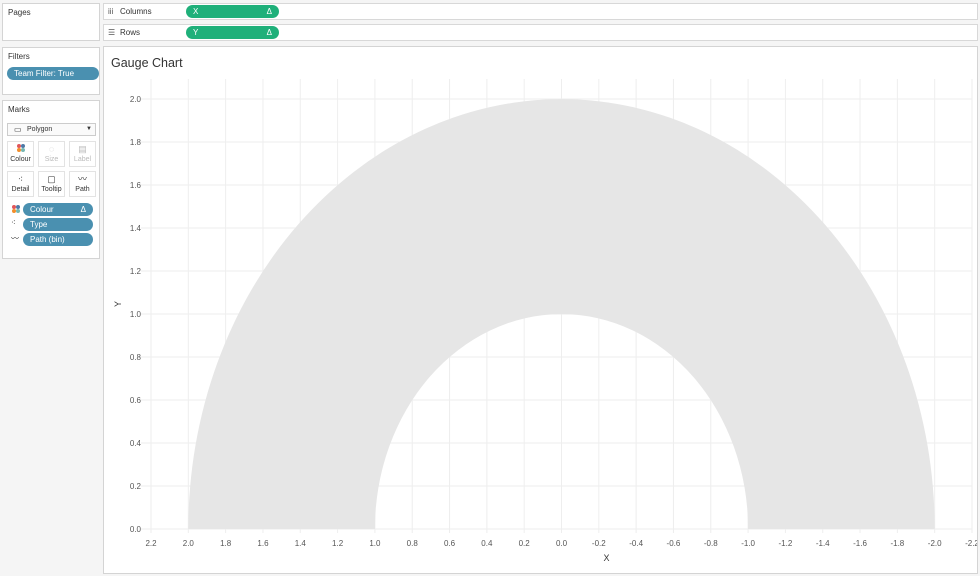 The width and height of the screenshot is (980, 576). Describe the element at coordinates (51, 22) in the screenshot. I see `pages-card: Pages` at that location.